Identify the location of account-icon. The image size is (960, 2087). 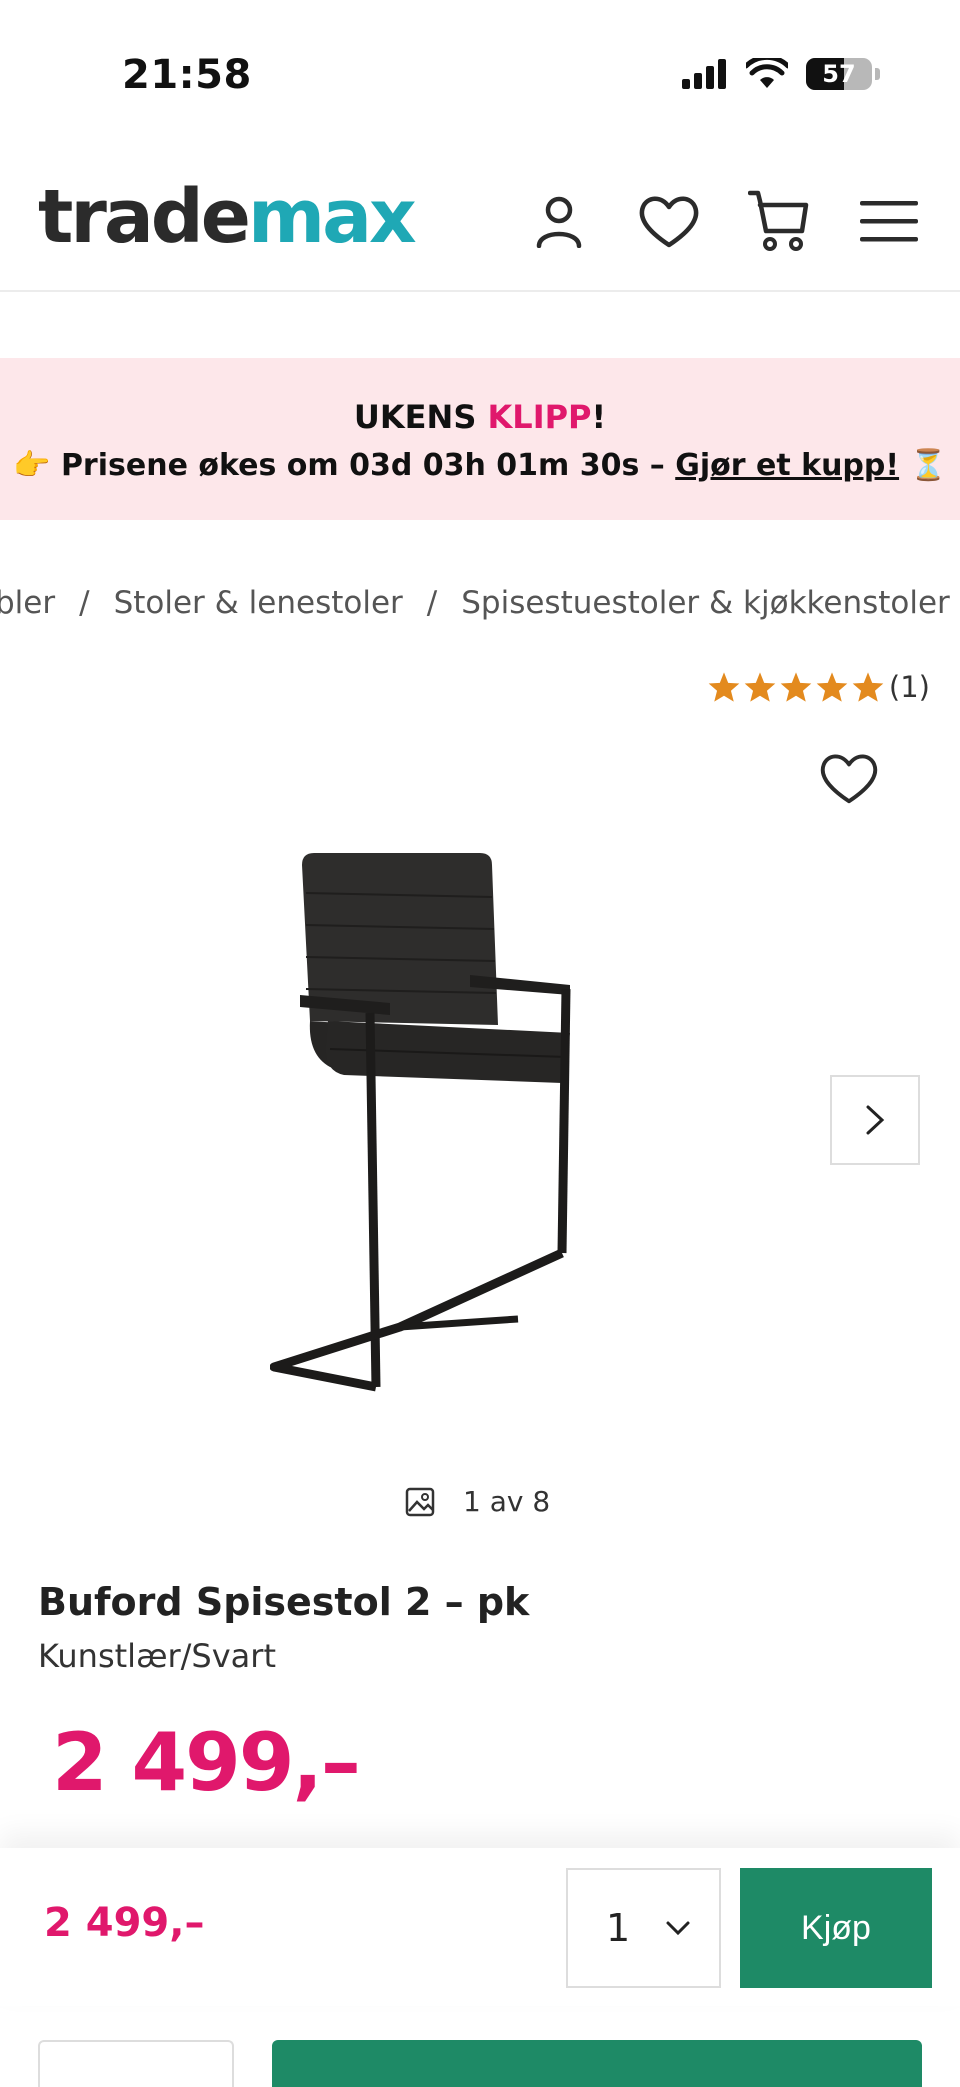
(559, 221).